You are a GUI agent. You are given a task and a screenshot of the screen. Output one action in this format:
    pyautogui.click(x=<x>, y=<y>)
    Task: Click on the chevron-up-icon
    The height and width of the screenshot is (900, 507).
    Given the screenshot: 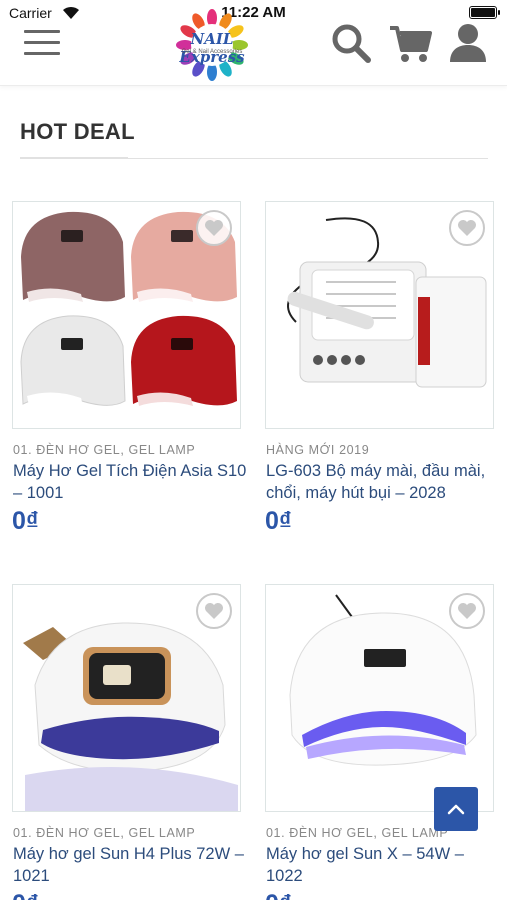 What is the action you would take?
    pyautogui.click(x=456, y=809)
    